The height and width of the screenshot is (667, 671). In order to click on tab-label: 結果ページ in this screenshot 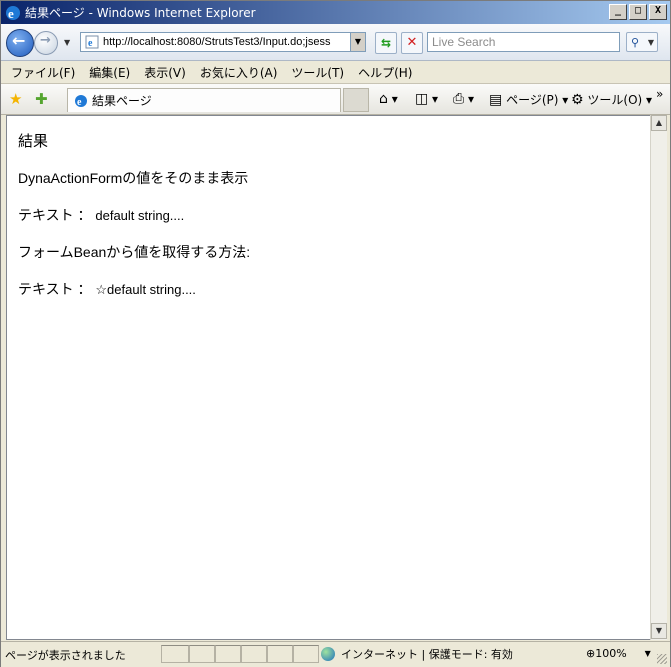, I will do `click(122, 101)`.